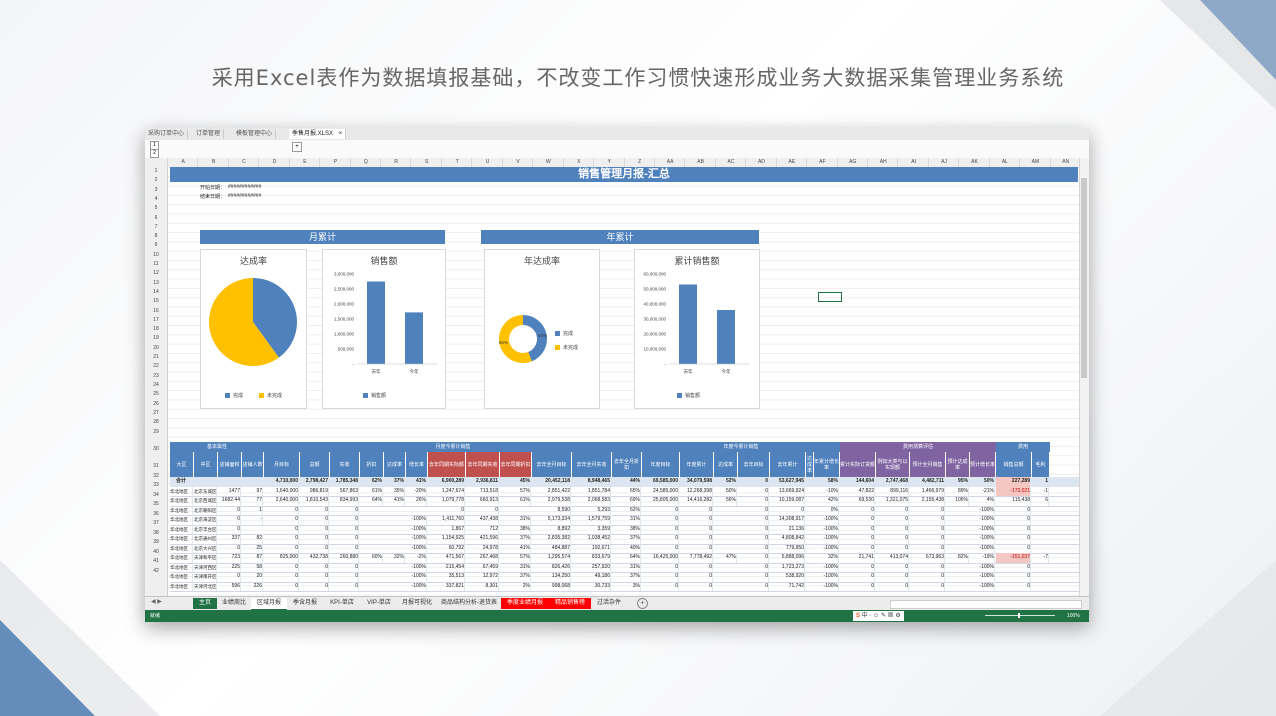 Image resolution: width=1276 pixels, height=716 pixels. What do you see at coordinates (156, 301) in the screenshot?
I see `row-number: 15` at bounding box center [156, 301].